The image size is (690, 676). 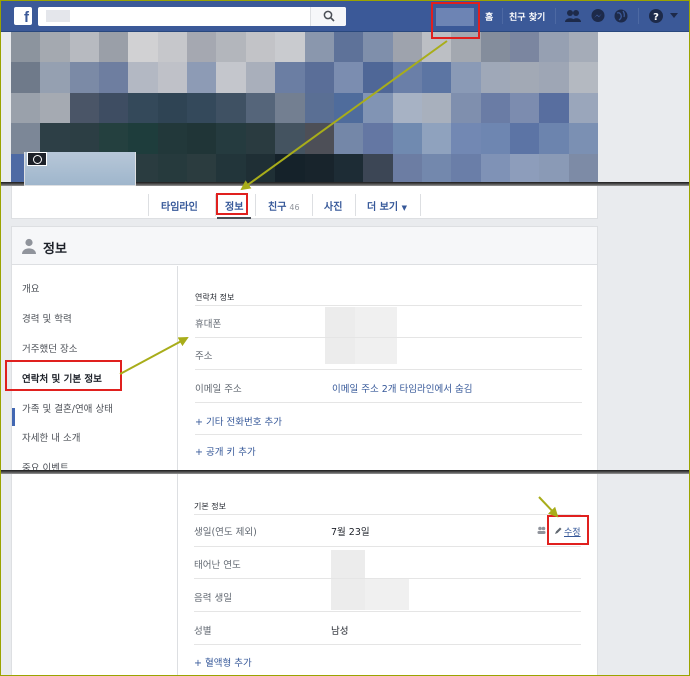 I want to click on tab-photos: 사진, so click(x=333, y=205).